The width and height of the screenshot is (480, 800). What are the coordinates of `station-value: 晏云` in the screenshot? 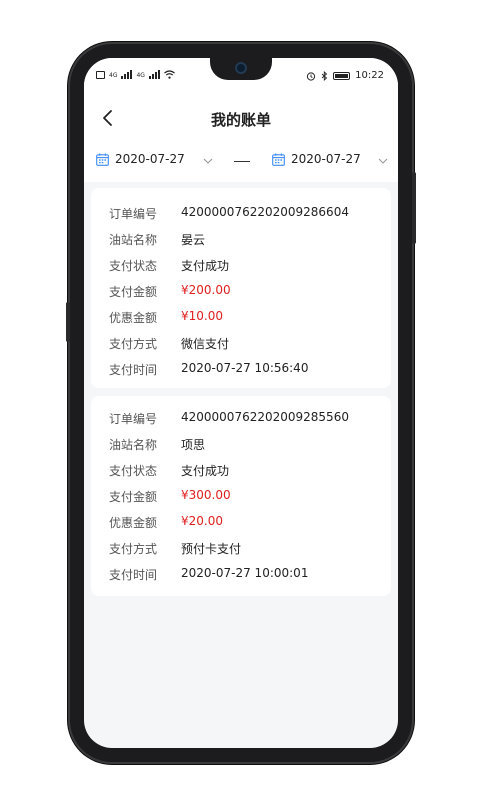 It's located at (193, 240).